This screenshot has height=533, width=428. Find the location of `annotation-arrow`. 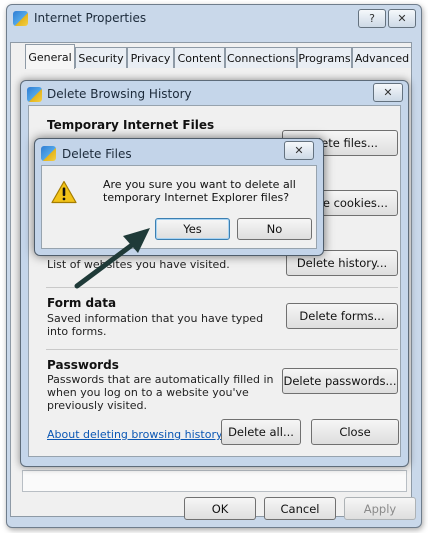

annotation-arrow is located at coordinates (112, 258).